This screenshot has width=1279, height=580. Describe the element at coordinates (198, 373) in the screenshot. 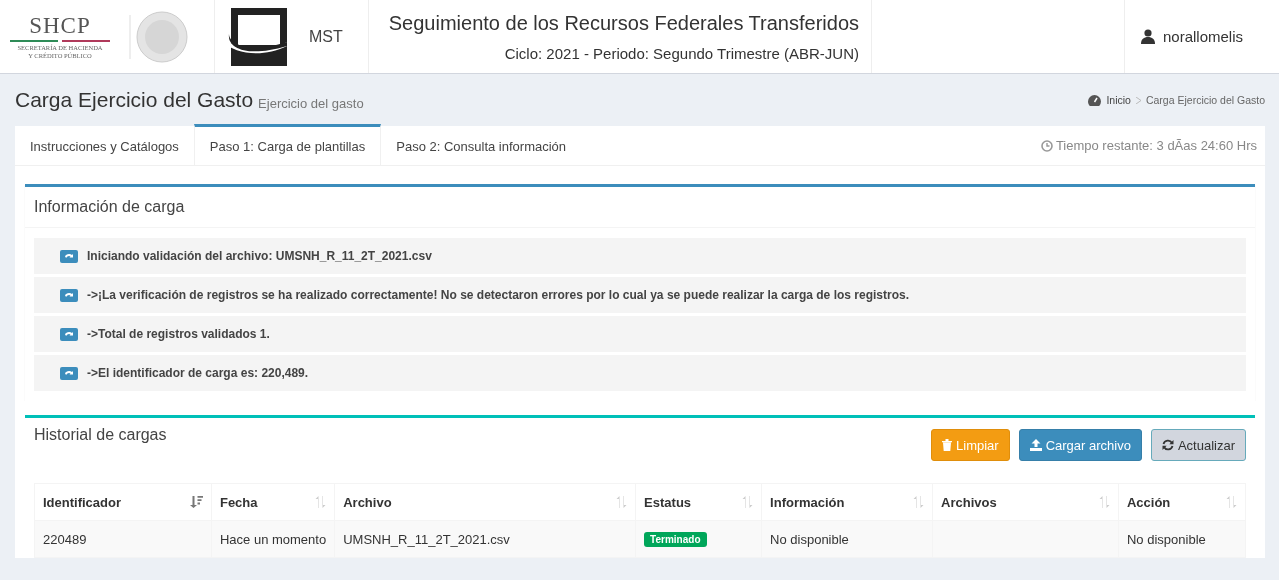

I see `log-message: ->El identificador de carga es: 220,489.` at that location.